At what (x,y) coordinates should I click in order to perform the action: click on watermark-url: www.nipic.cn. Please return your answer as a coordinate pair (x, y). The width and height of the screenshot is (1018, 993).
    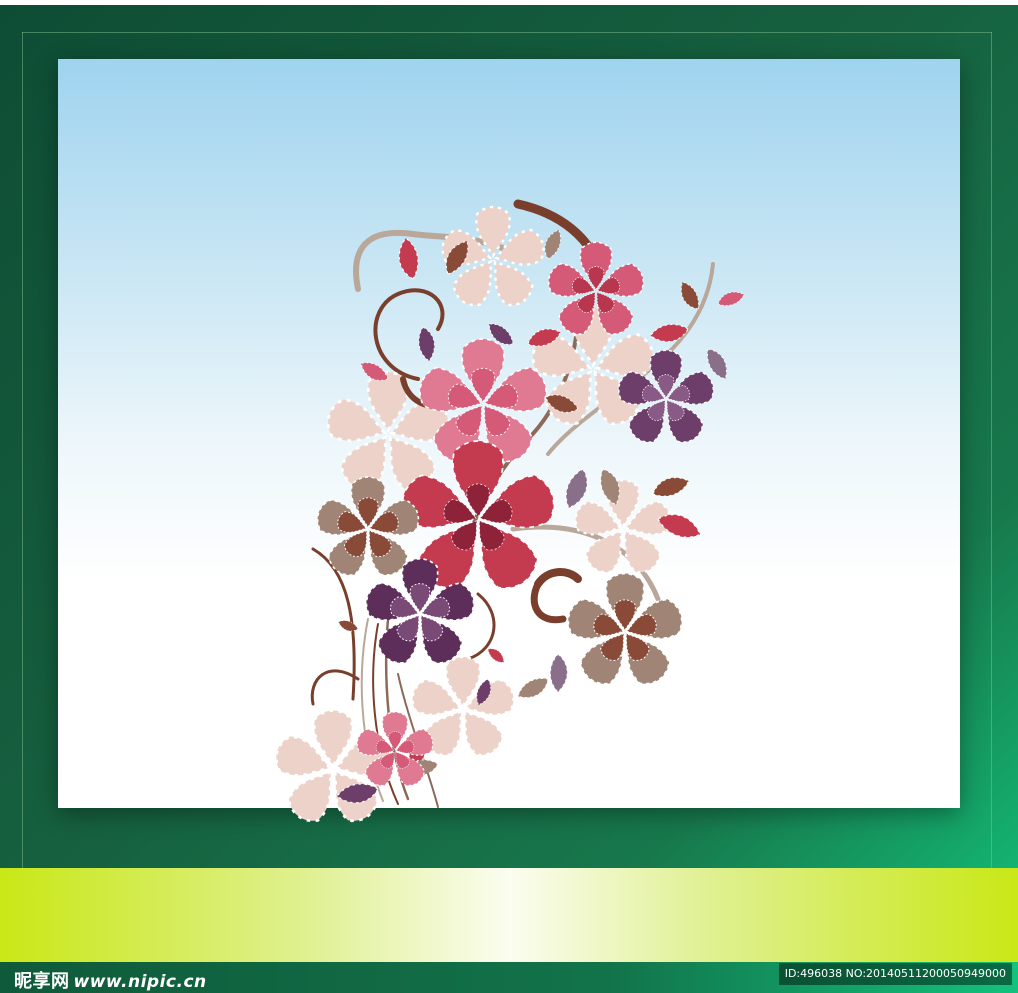
    Looking at the image, I should click on (140, 982).